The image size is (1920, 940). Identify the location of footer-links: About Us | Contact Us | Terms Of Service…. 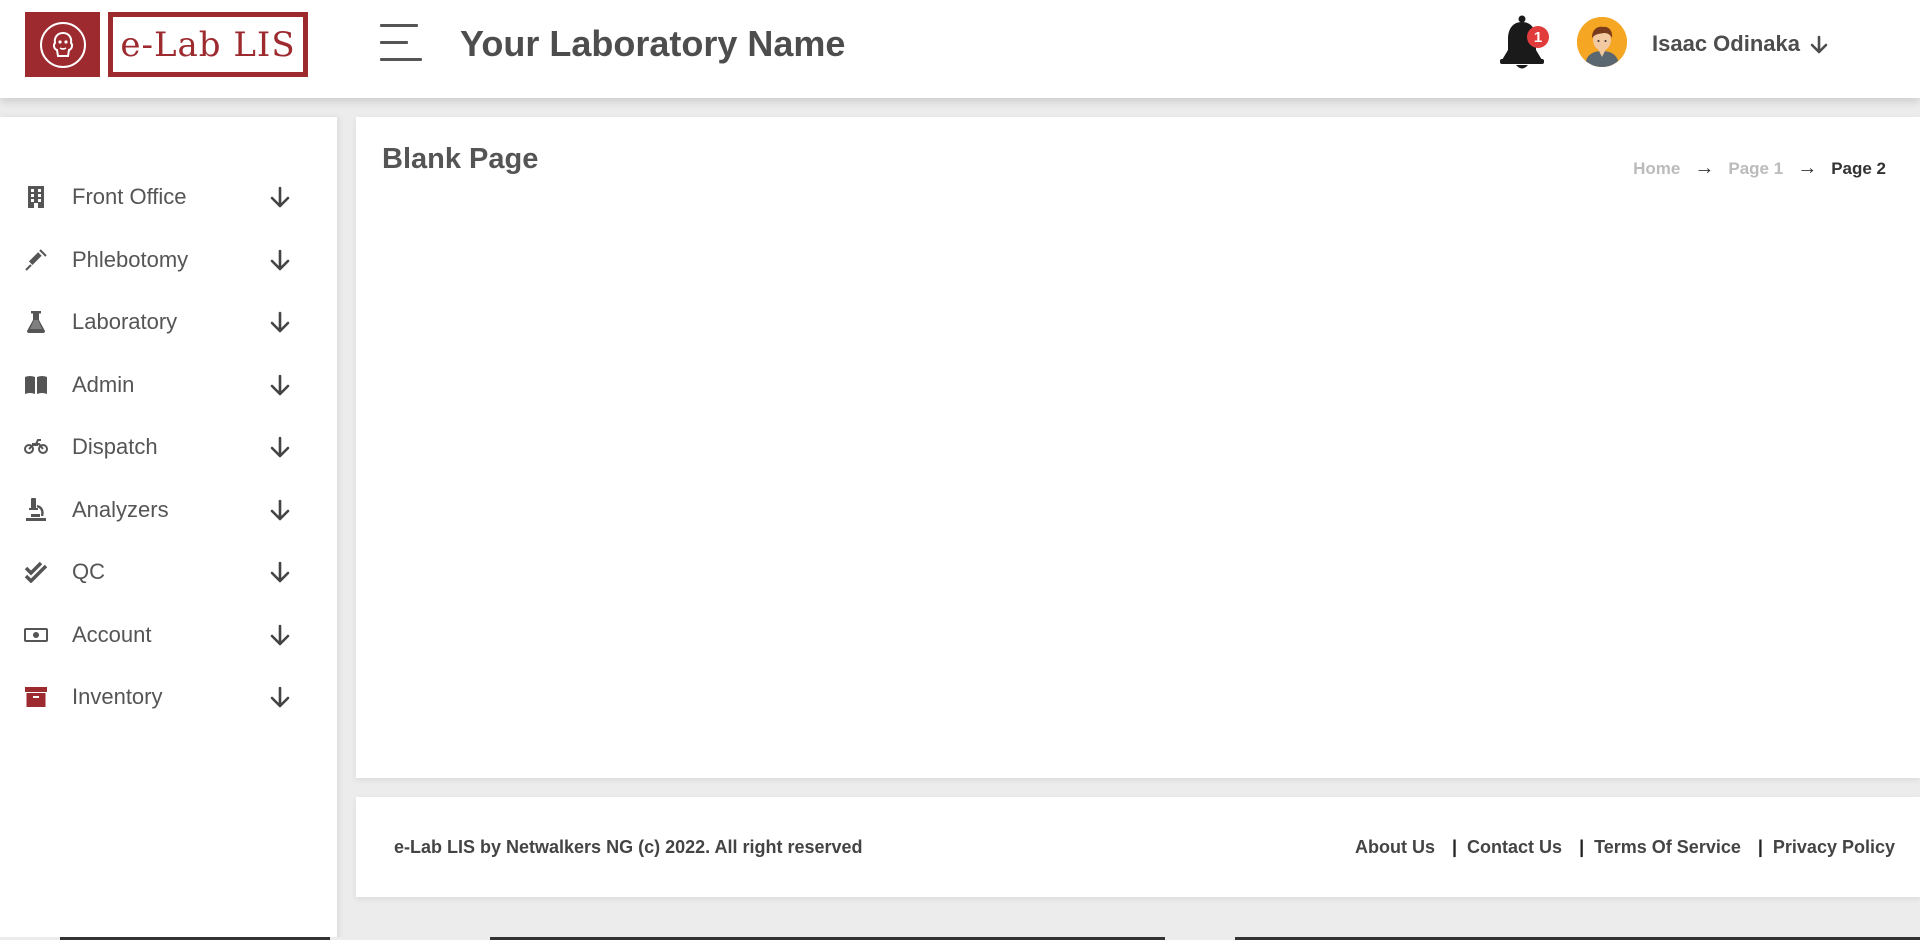
(1625, 847).